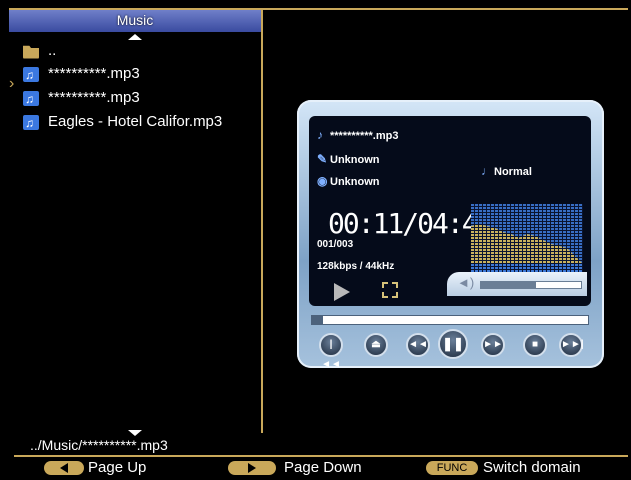 The height and width of the screenshot is (480, 631). What do you see at coordinates (322, 181) in the screenshot?
I see `disc-icon: ◉` at bounding box center [322, 181].